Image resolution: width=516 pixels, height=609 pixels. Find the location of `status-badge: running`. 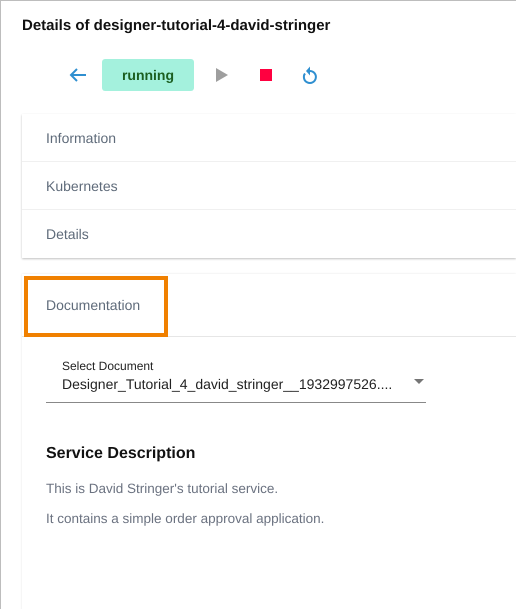

status-badge: running is located at coordinates (148, 75).